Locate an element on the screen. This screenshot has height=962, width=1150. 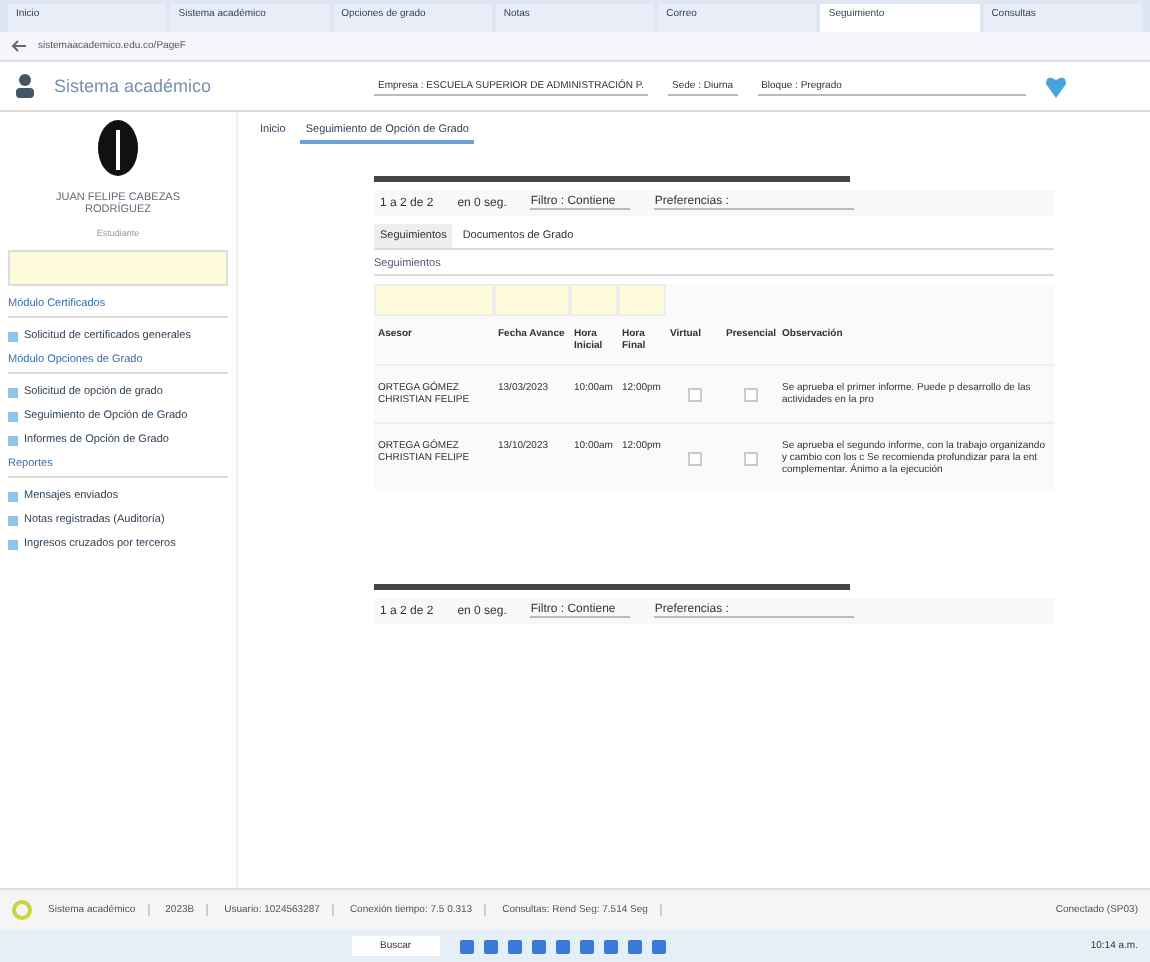
heart-icon is located at coordinates (1055, 86).